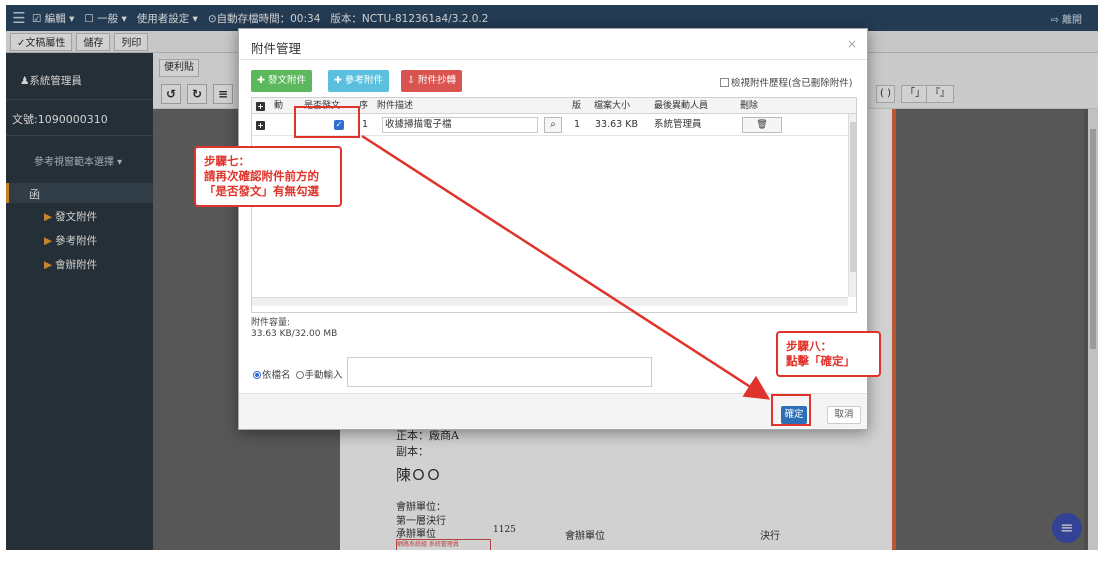  Describe the element at coordinates (227, 161) in the screenshot. I see `step7-line: 步驟七：` at that location.